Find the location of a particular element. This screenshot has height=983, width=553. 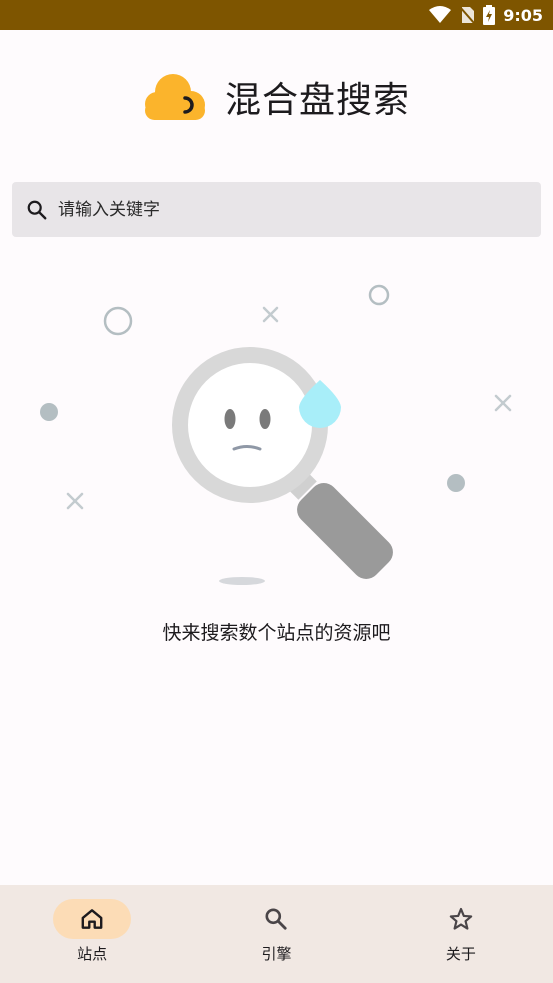

app-header: 混合盘搜索 is located at coordinates (276, 97).